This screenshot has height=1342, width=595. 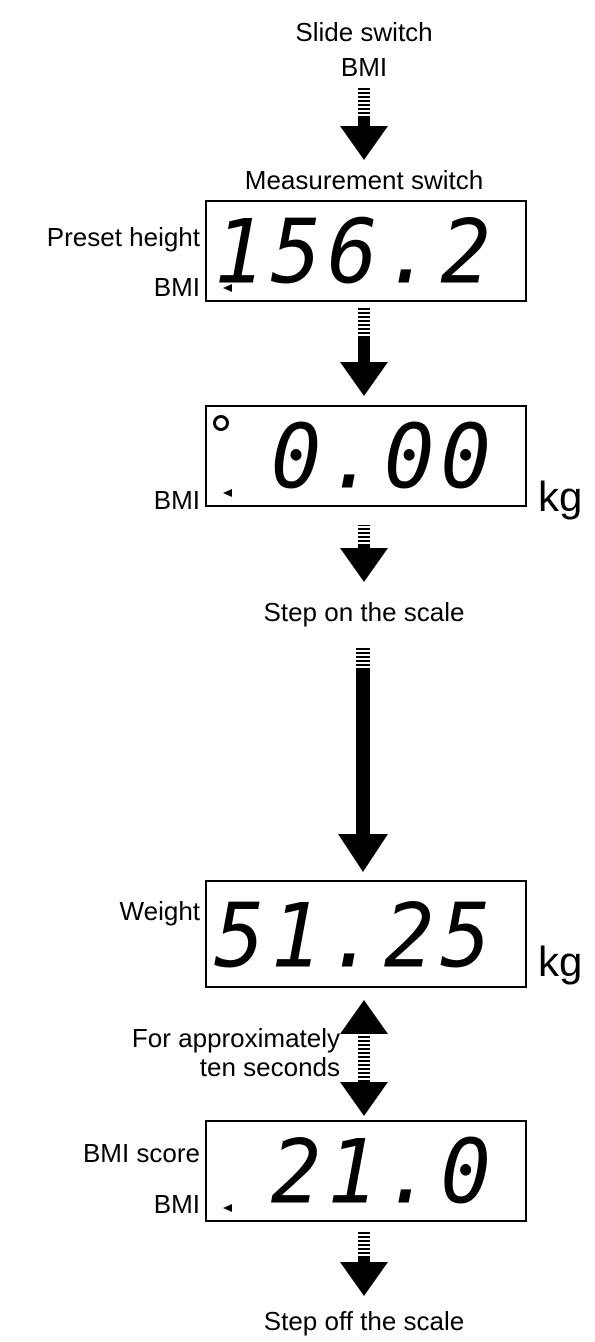 I want to click on lcd-display-weight: 51.25, so click(x=366, y=934).